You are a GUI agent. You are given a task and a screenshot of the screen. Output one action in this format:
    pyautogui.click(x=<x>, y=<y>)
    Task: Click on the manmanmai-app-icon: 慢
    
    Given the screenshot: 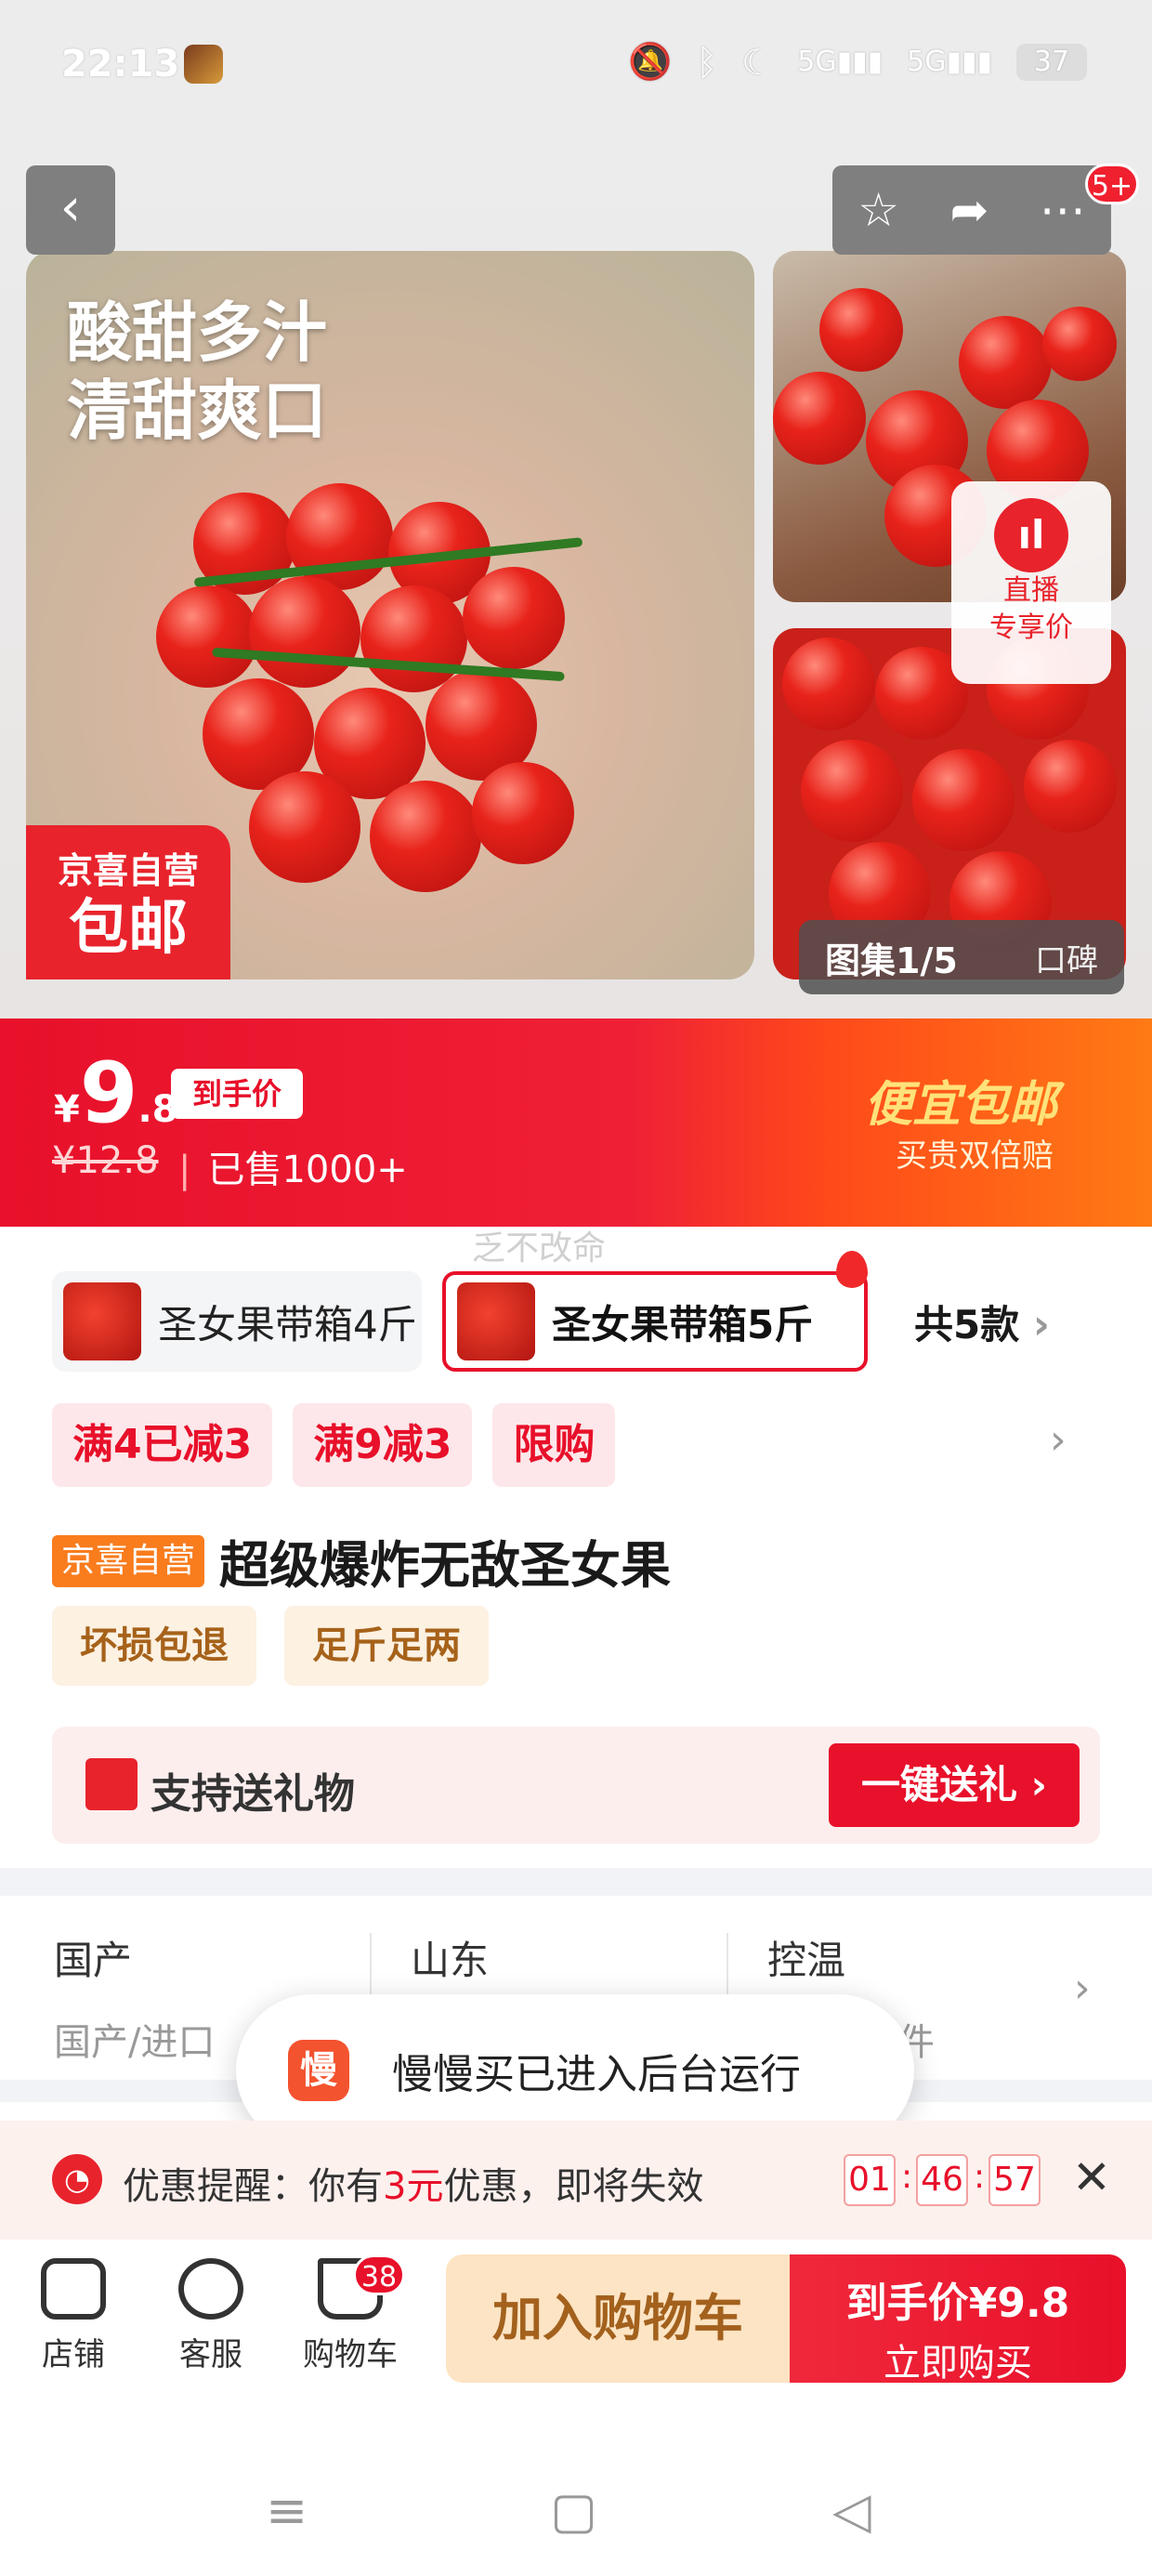 What is the action you would take?
    pyautogui.click(x=318, y=2070)
    